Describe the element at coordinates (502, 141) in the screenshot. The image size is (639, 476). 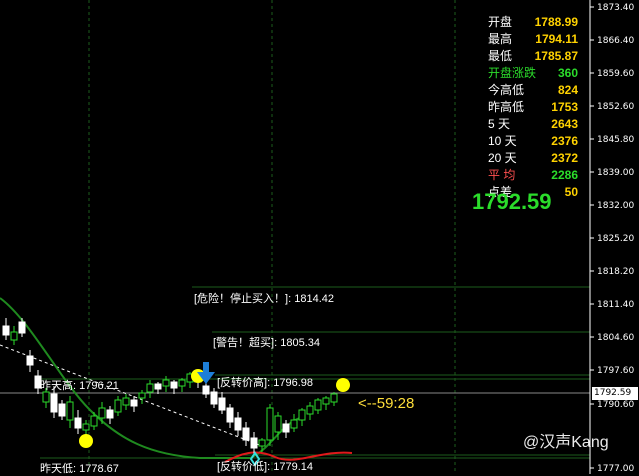
I see `info-label: 10 天` at that location.